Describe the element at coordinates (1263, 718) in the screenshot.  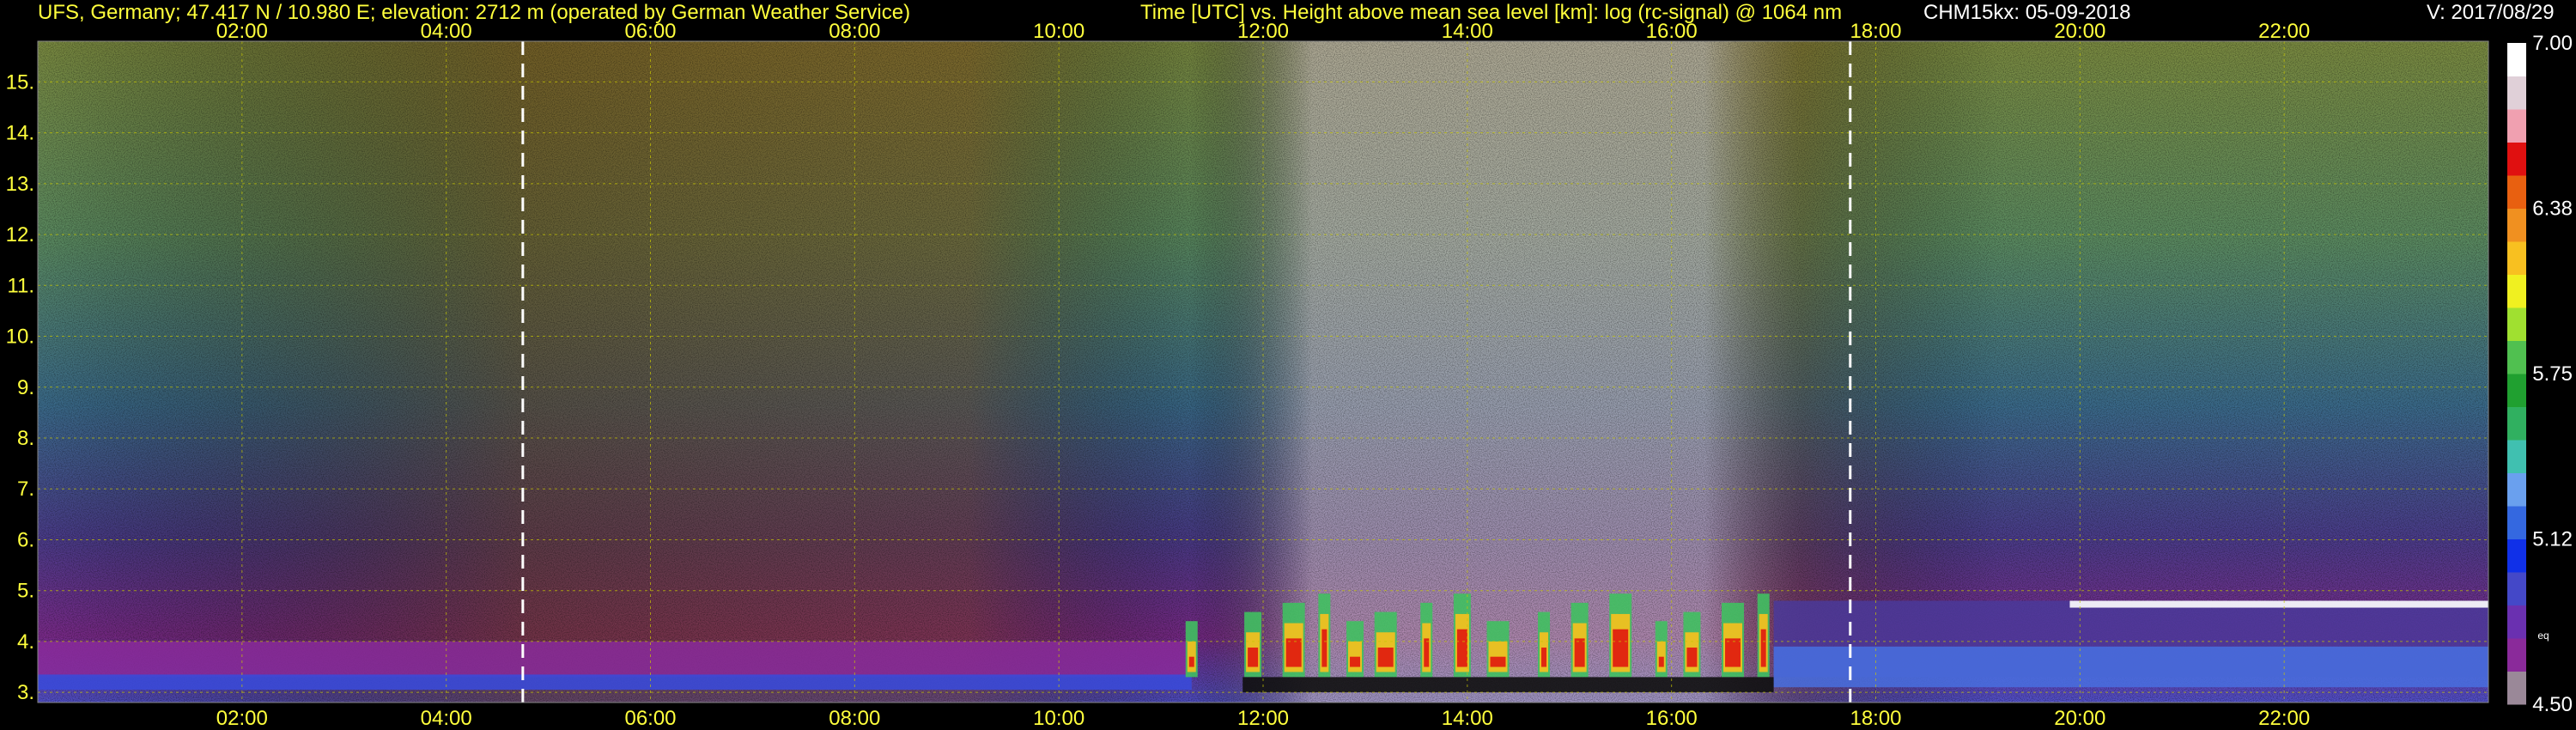
I see `x-tick-label-bottom: 12:00` at that location.